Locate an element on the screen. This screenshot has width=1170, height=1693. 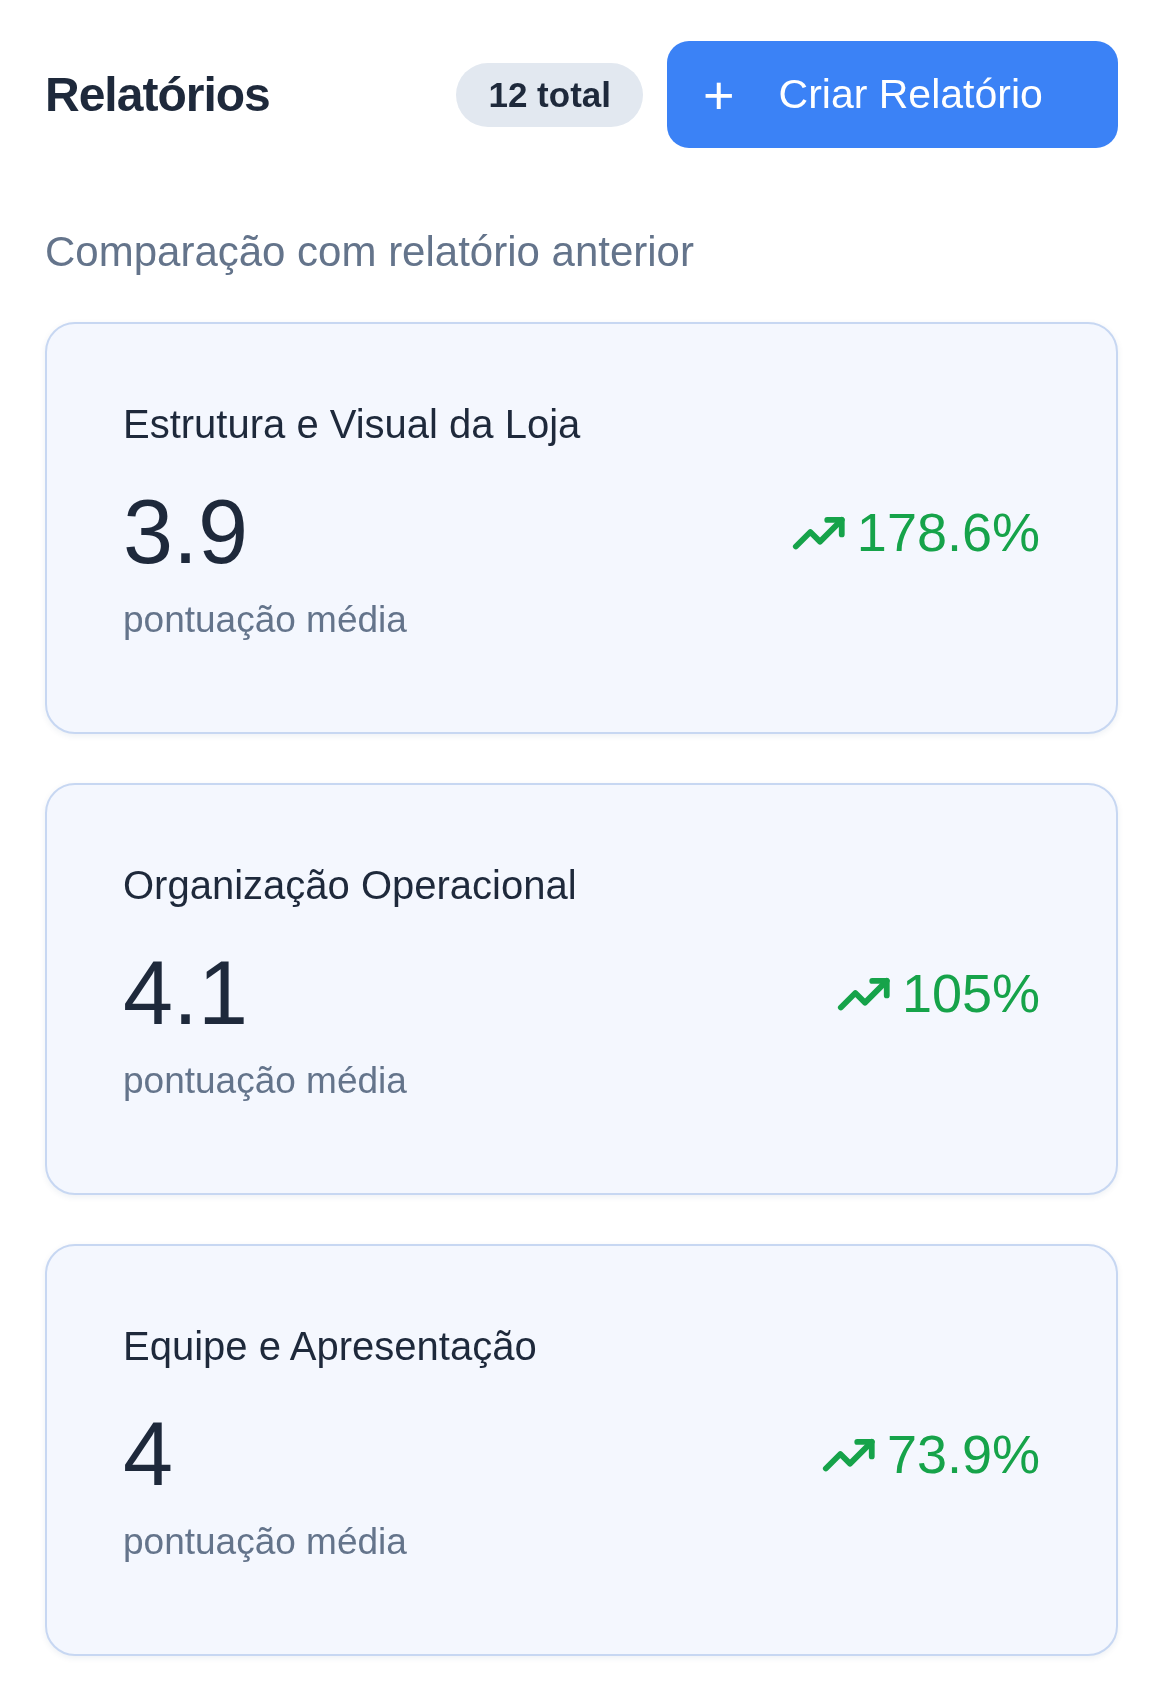
change-percentage: 178.6% is located at coordinates (948, 532).